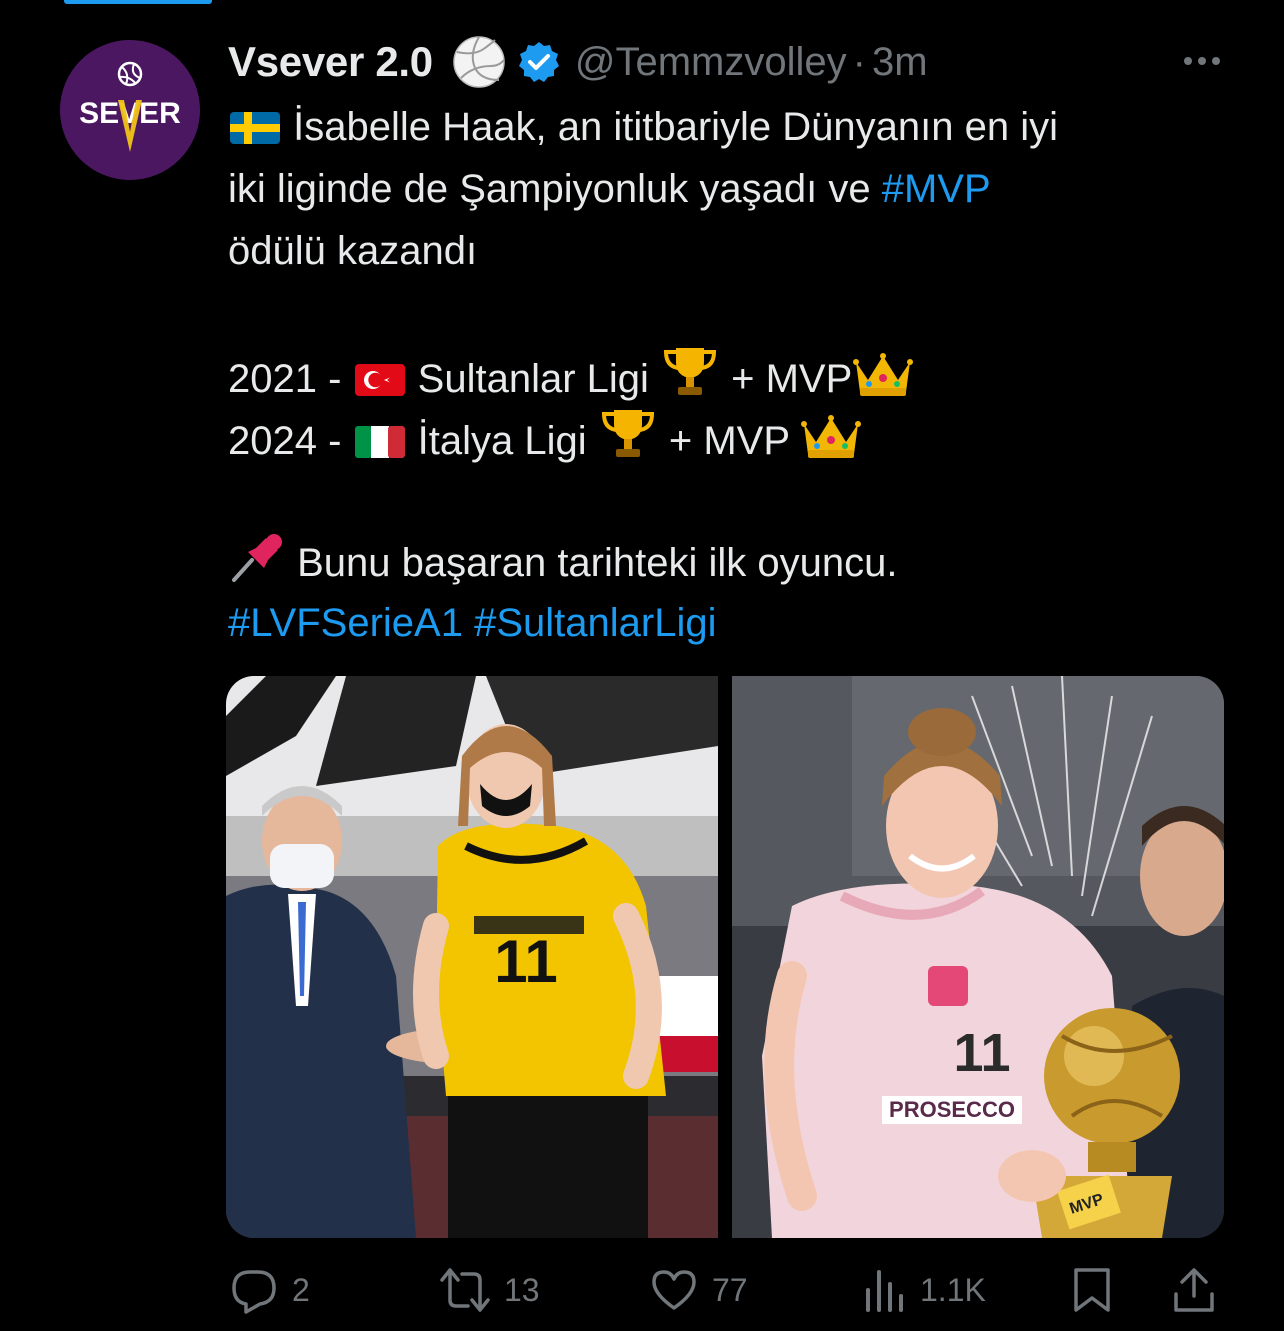 This screenshot has height=1331, width=1284. What do you see at coordinates (502, 441) in the screenshot?
I see `league-italya: İtalya Ligi` at bounding box center [502, 441].